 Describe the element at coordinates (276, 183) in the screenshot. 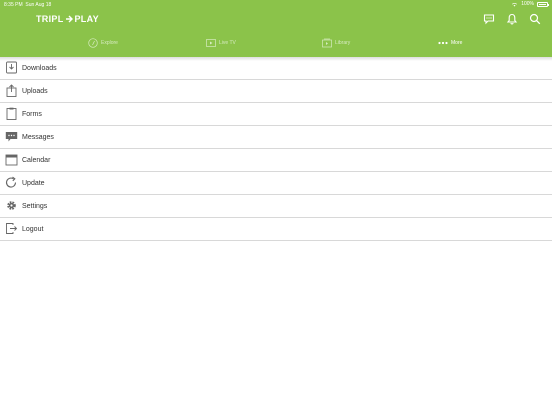

I see `menu-item-update: Update` at that location.